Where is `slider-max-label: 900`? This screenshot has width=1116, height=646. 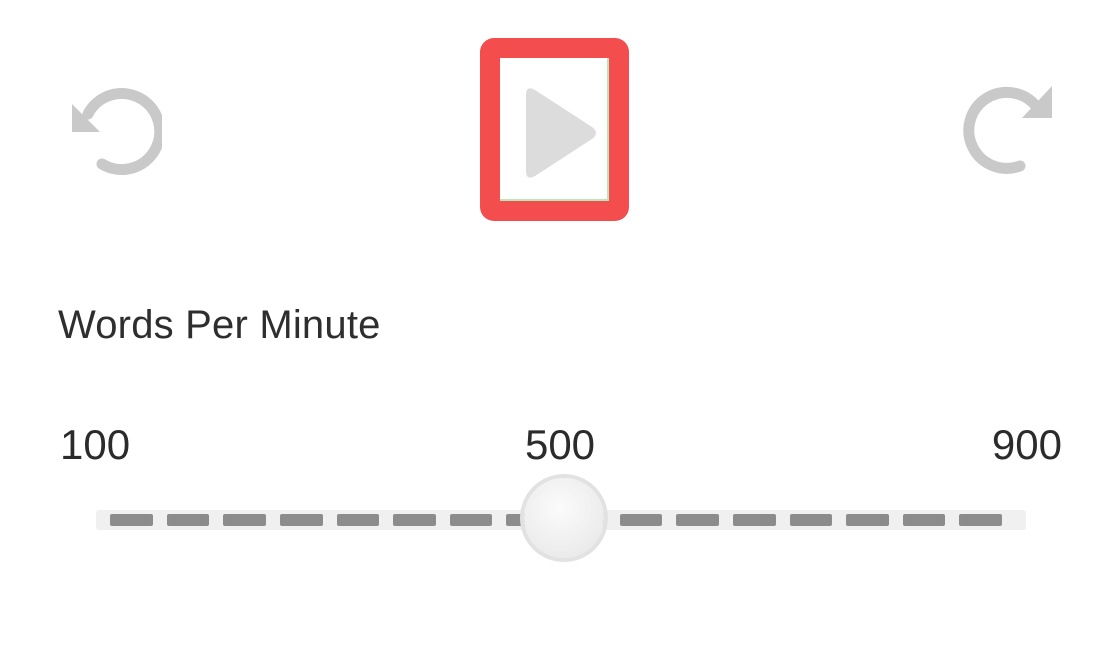 slider-max-label: 900 is located at coordinates (1026, 444).